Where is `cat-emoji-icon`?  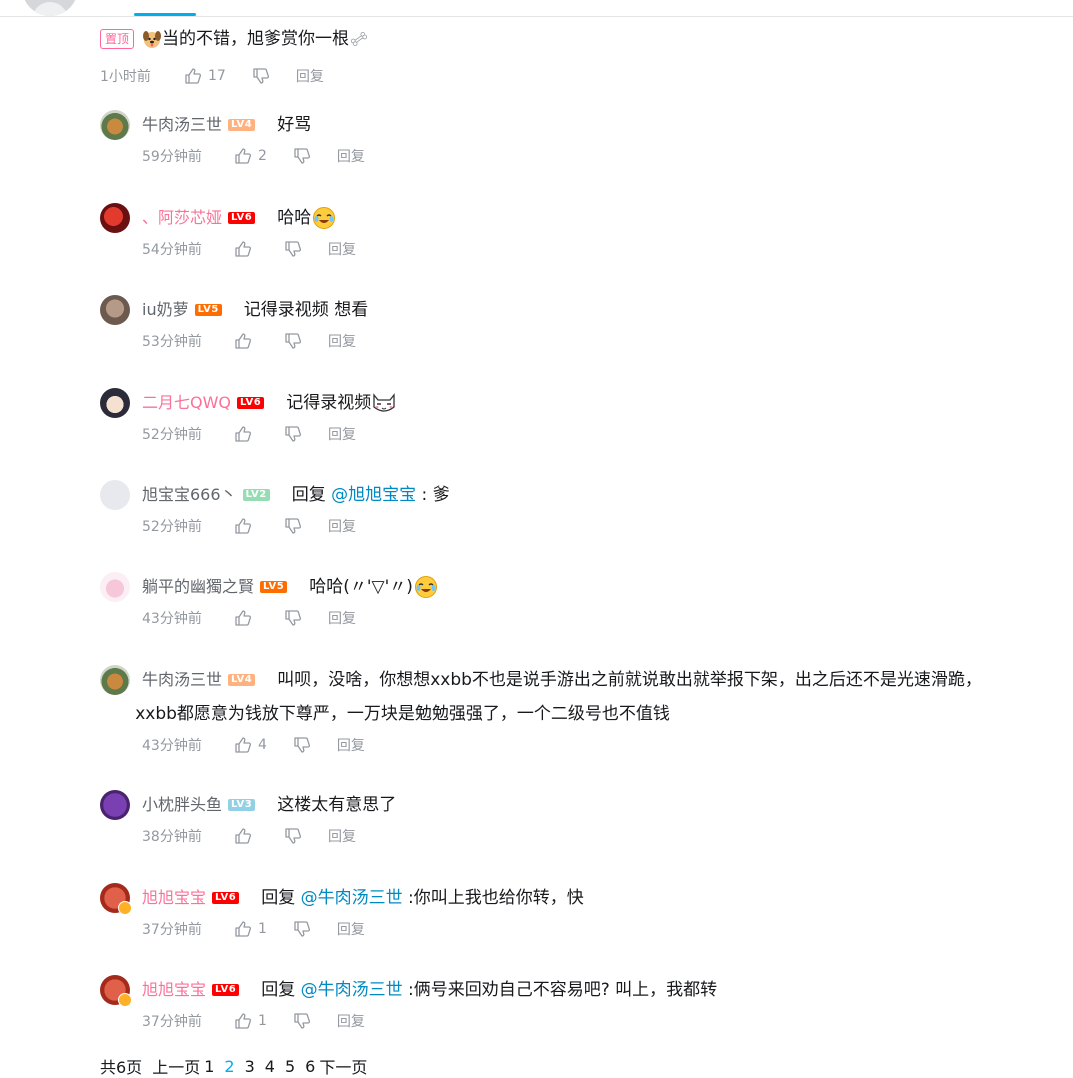
cat-emoji-icon is located at coordinates (384, 402).